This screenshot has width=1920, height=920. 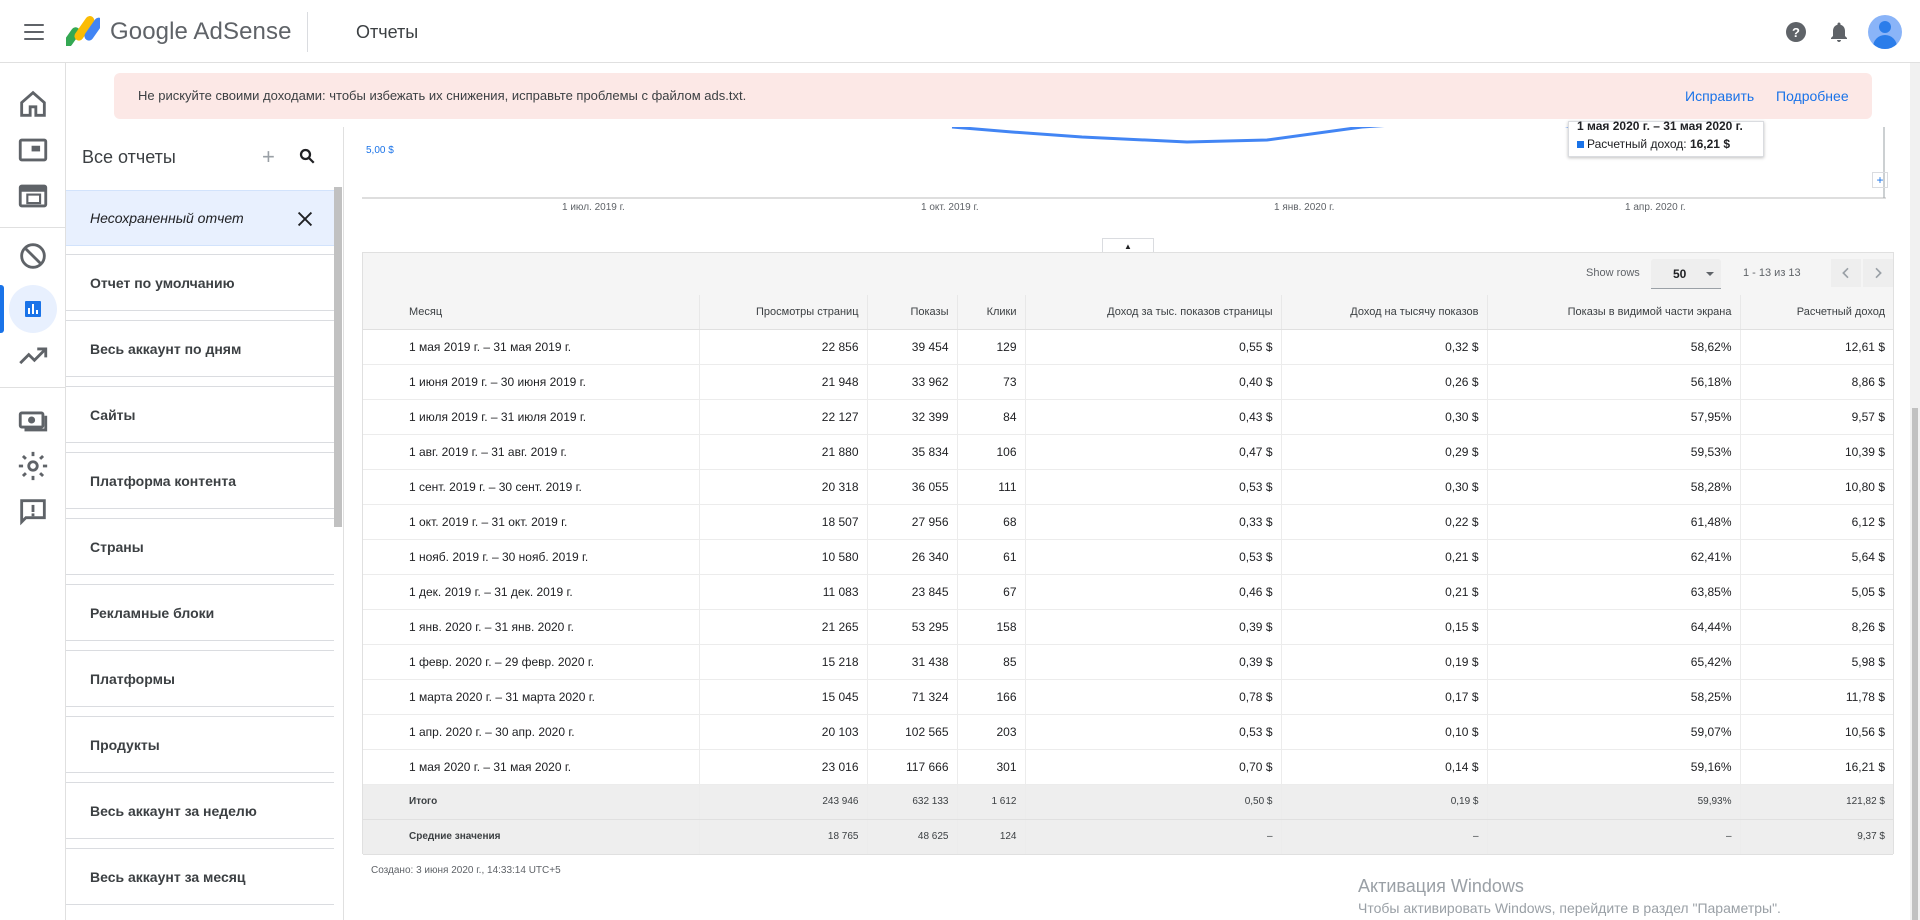 What do you see at coordinates (991, 662) in the screenshot?
I see `table-cell: 85` at bounding box center [991, 662].